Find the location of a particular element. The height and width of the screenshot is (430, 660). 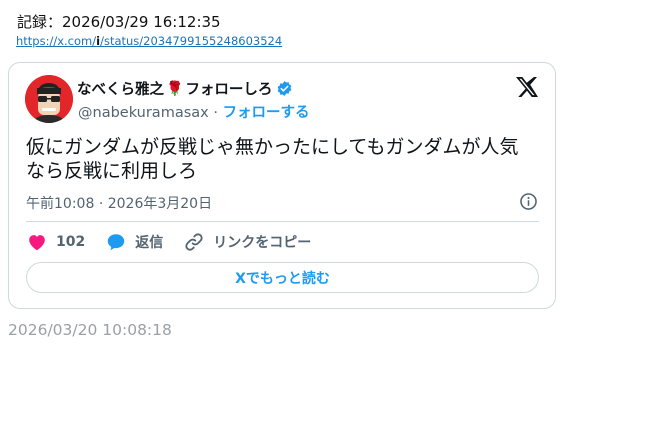

tweet-time: 午前10:08 is located at coordinates (60, 204).